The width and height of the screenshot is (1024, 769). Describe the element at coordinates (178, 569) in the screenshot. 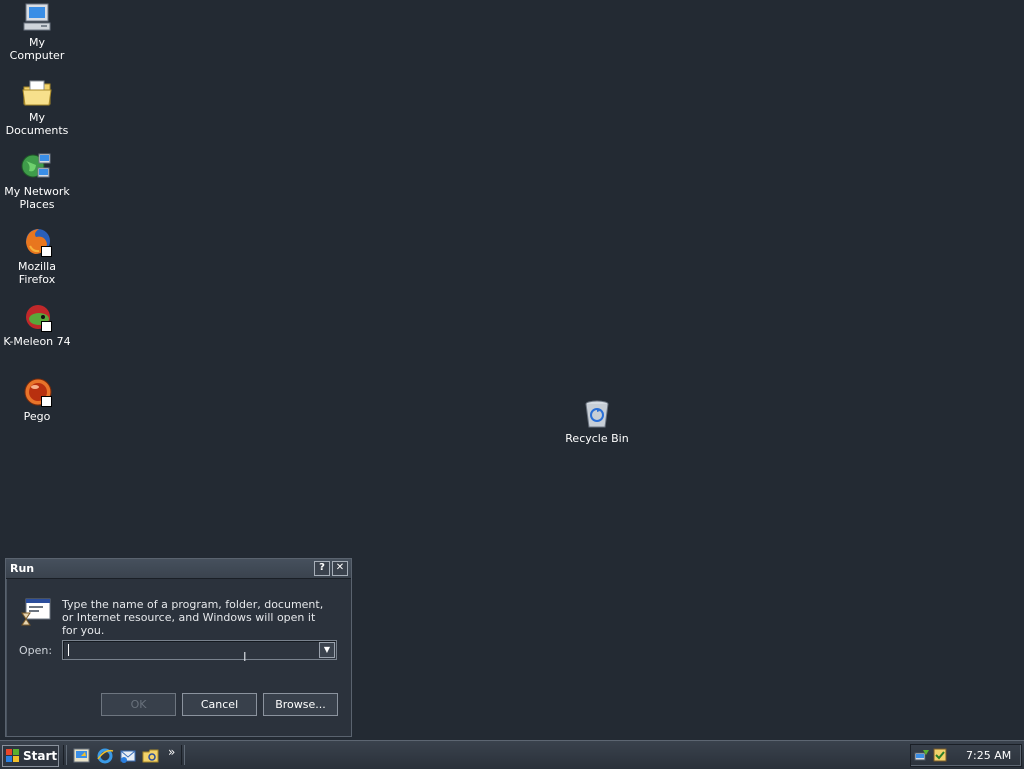

I see `run-dialog-titlebar: Run ? ✕` at that location.